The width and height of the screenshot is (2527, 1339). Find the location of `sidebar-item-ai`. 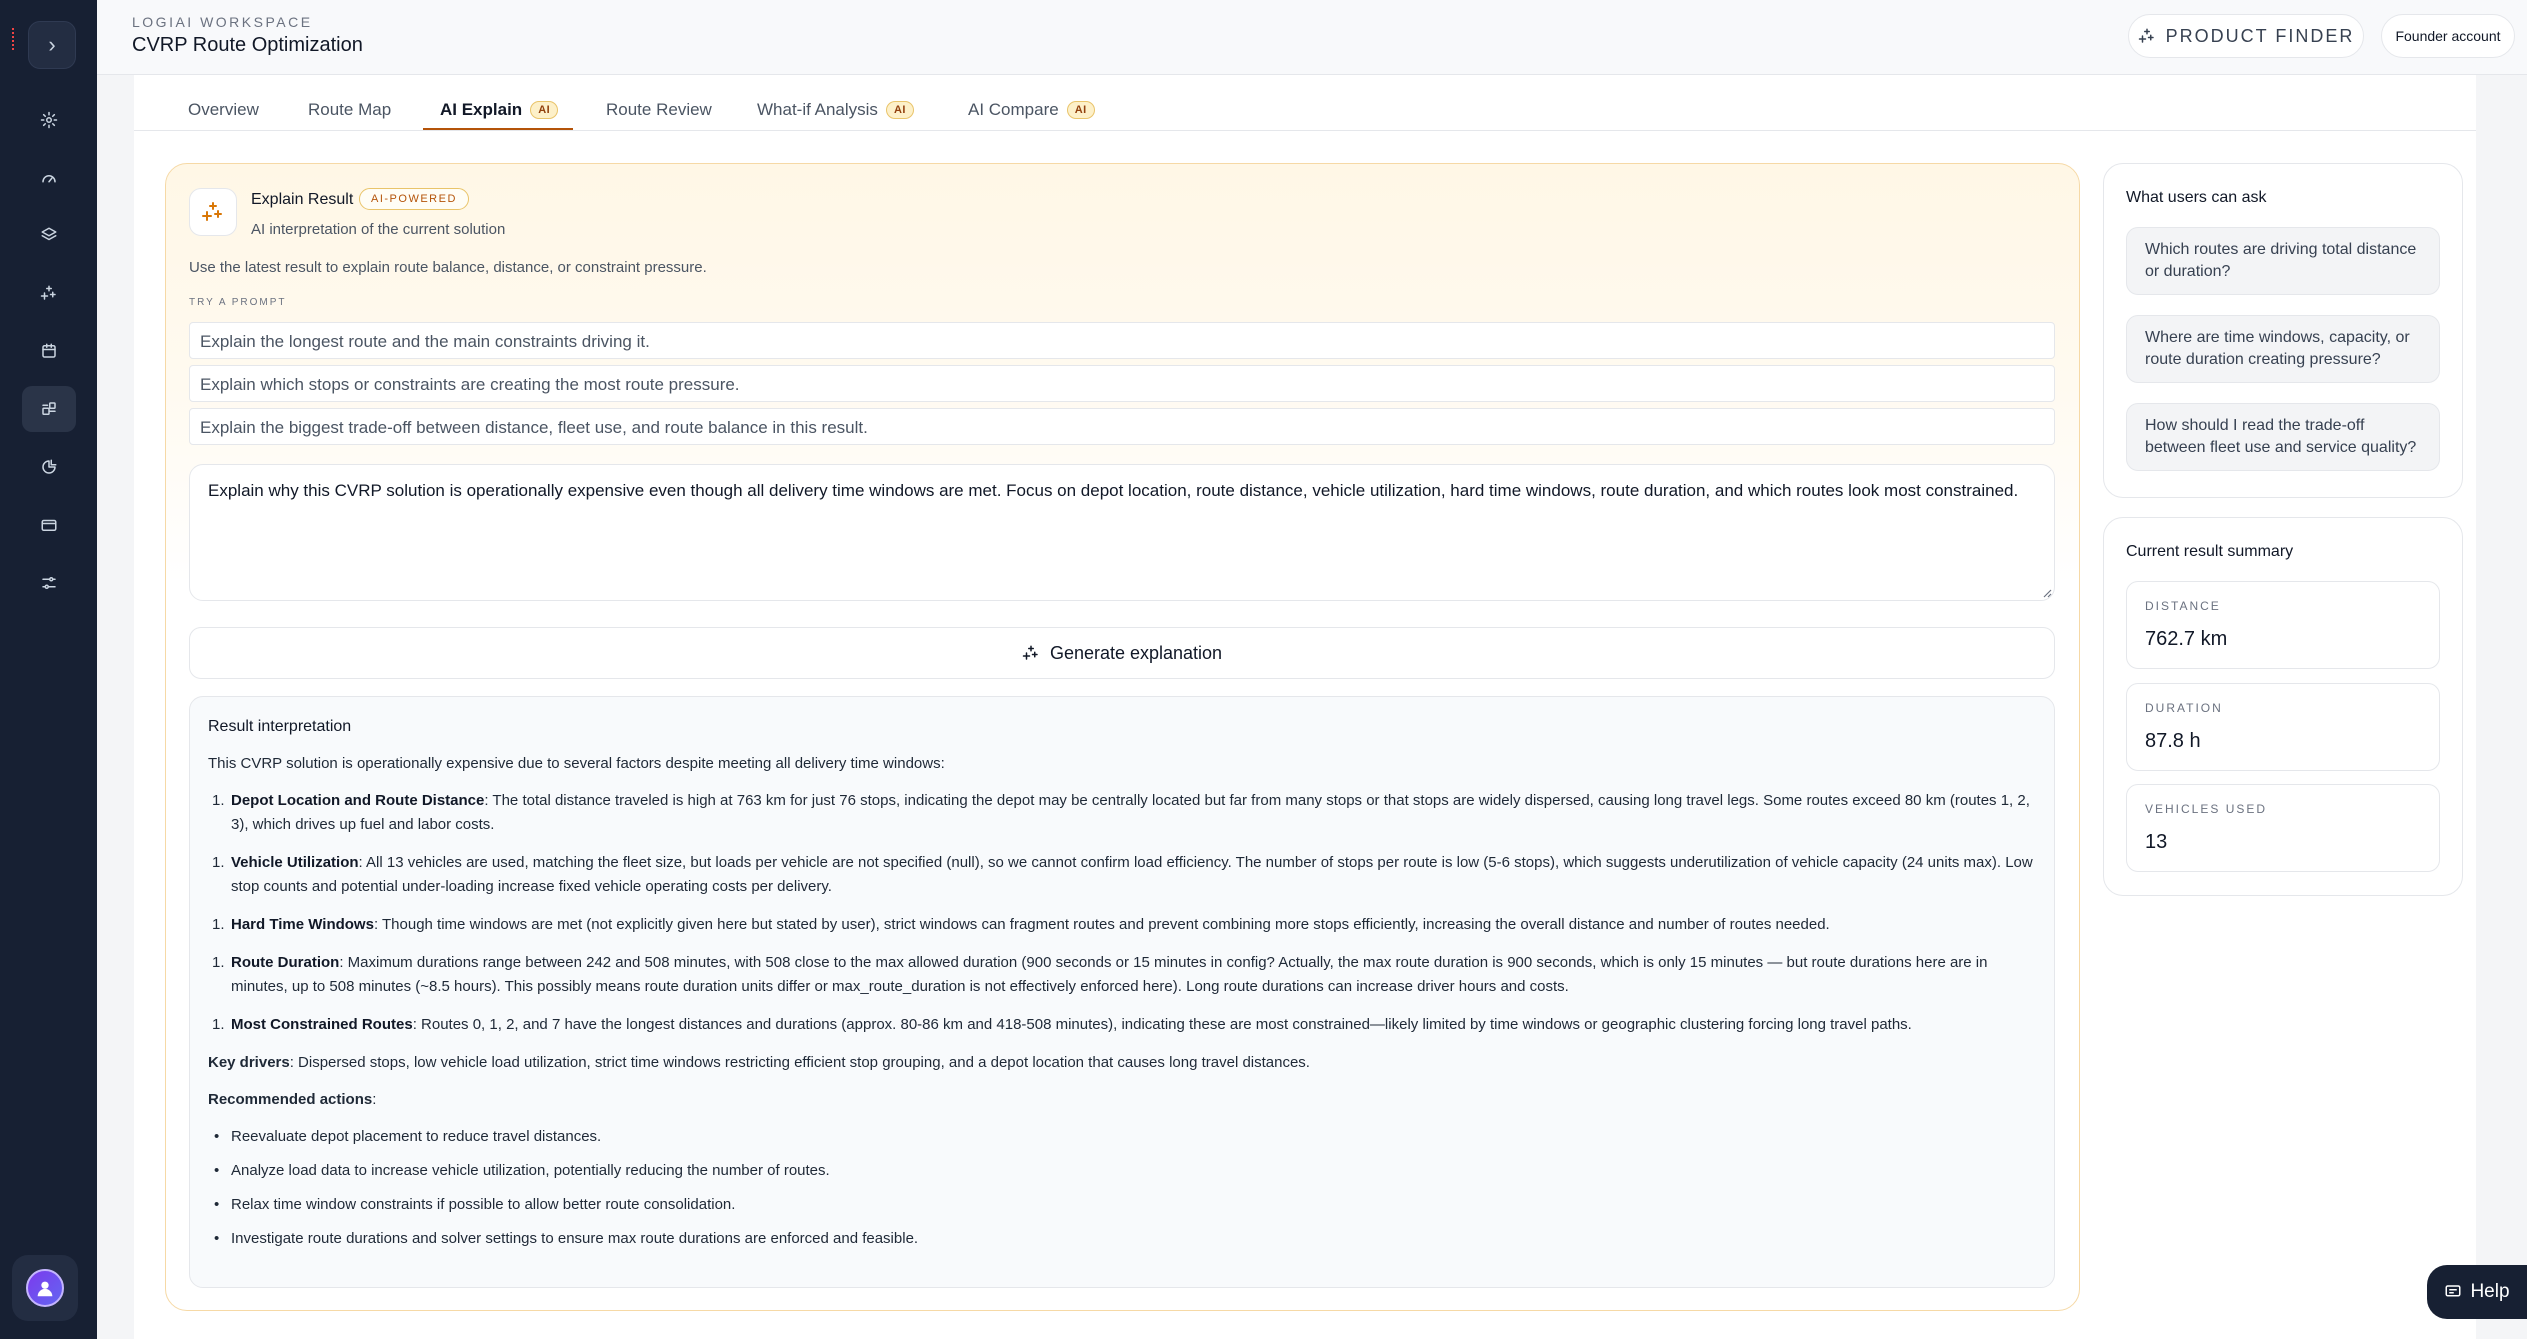

sidebar-item-ai is located at coordinates (49, 293).